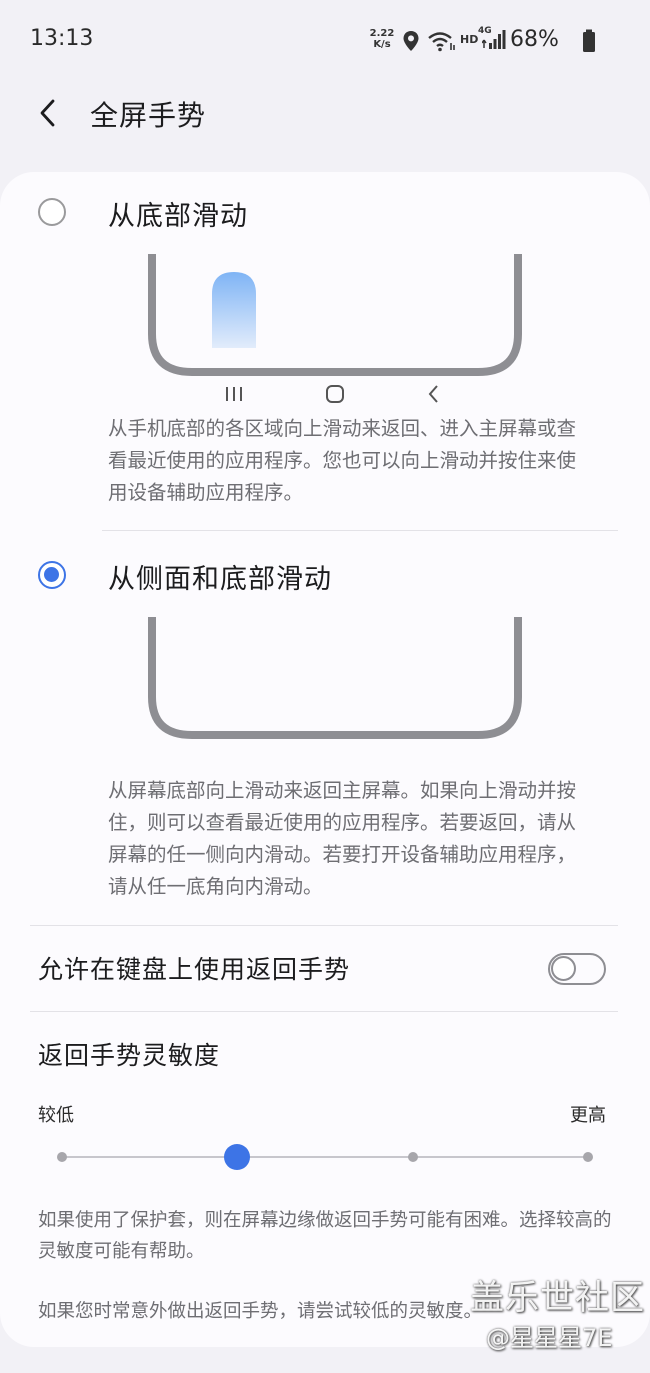 This screenshot has width=650, height=1373. What do you see at coordinates (234, 310) in the screenshot?
I see `gesture-indicator` at bounding box center [234, 310].